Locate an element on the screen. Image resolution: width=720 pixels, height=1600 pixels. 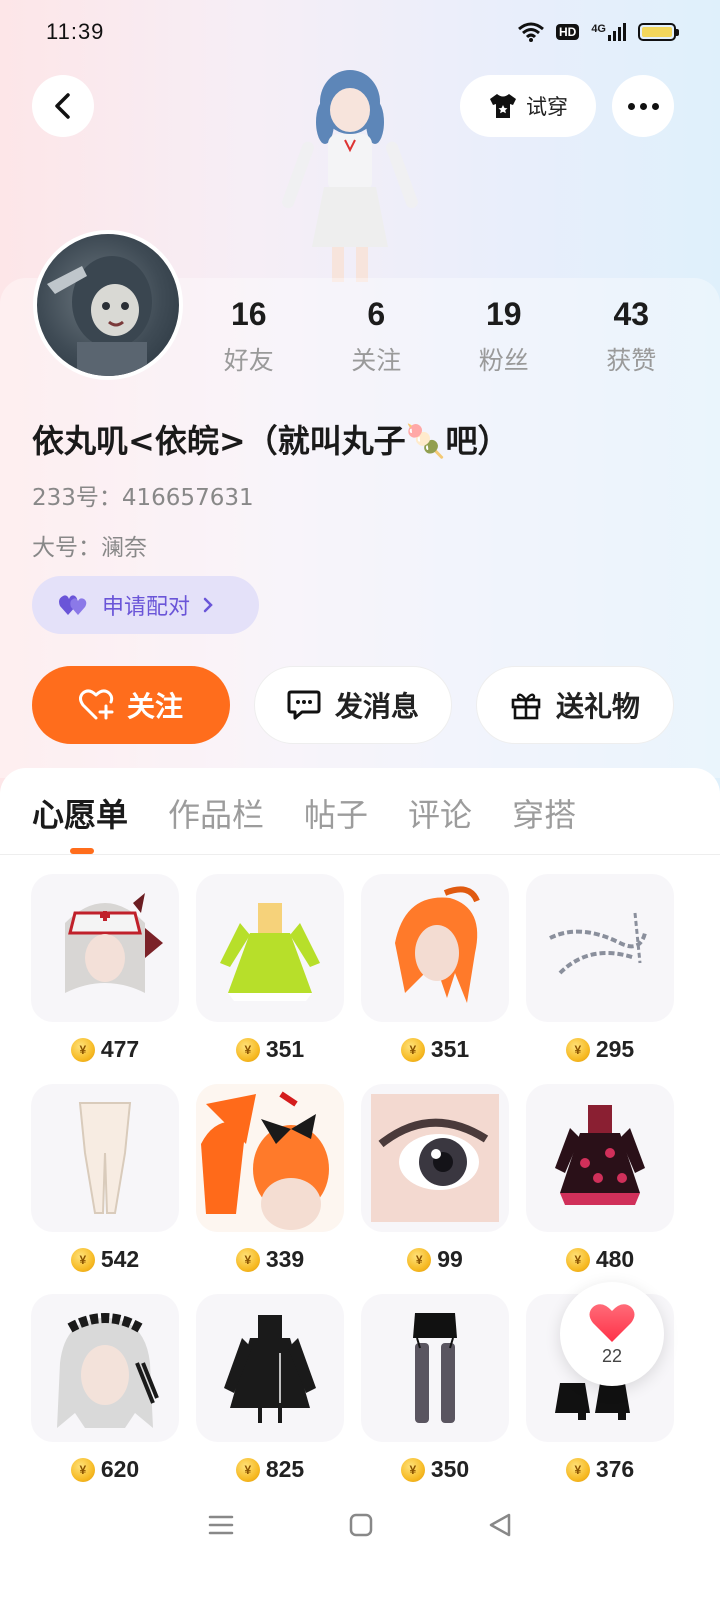
item-price: ¥ 99 is located at coordinates (435, 1259).